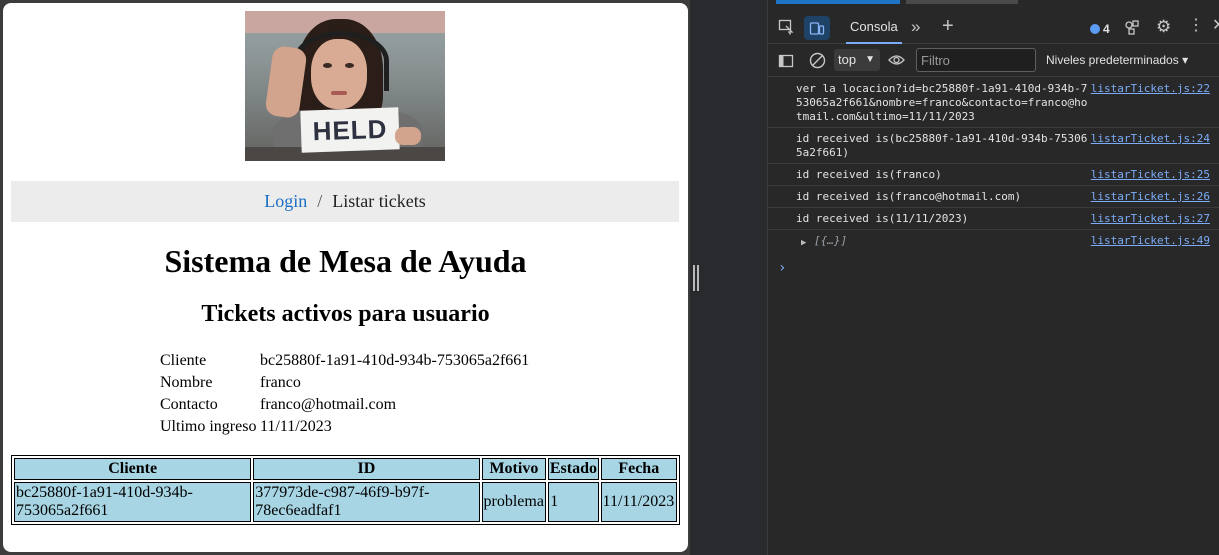  Describe the element at coordinates (186, 382) in the screenshot. I see `info-label: Nombre` at that location.